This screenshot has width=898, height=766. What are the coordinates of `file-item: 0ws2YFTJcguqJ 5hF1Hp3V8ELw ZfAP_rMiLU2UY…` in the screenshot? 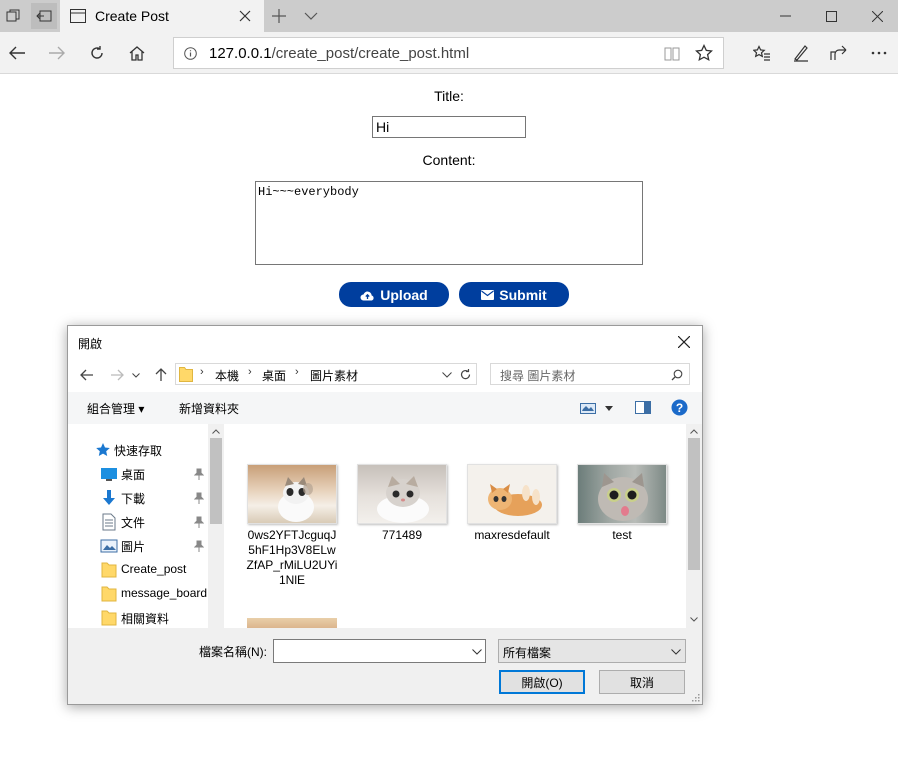 It's located at (286, 514).